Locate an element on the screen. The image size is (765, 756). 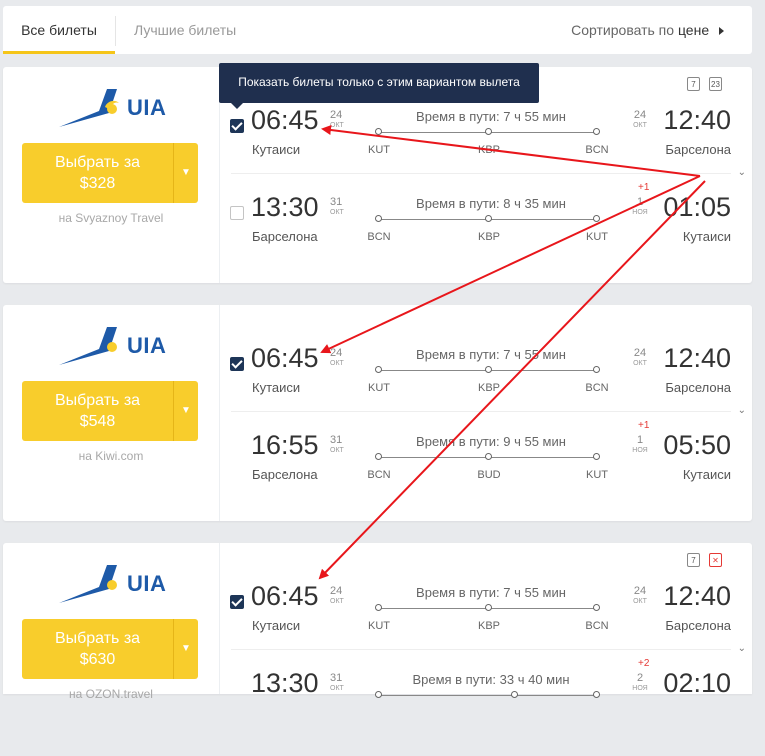
checked-baggage-icon: 23 is located at coordinates (715, 84).